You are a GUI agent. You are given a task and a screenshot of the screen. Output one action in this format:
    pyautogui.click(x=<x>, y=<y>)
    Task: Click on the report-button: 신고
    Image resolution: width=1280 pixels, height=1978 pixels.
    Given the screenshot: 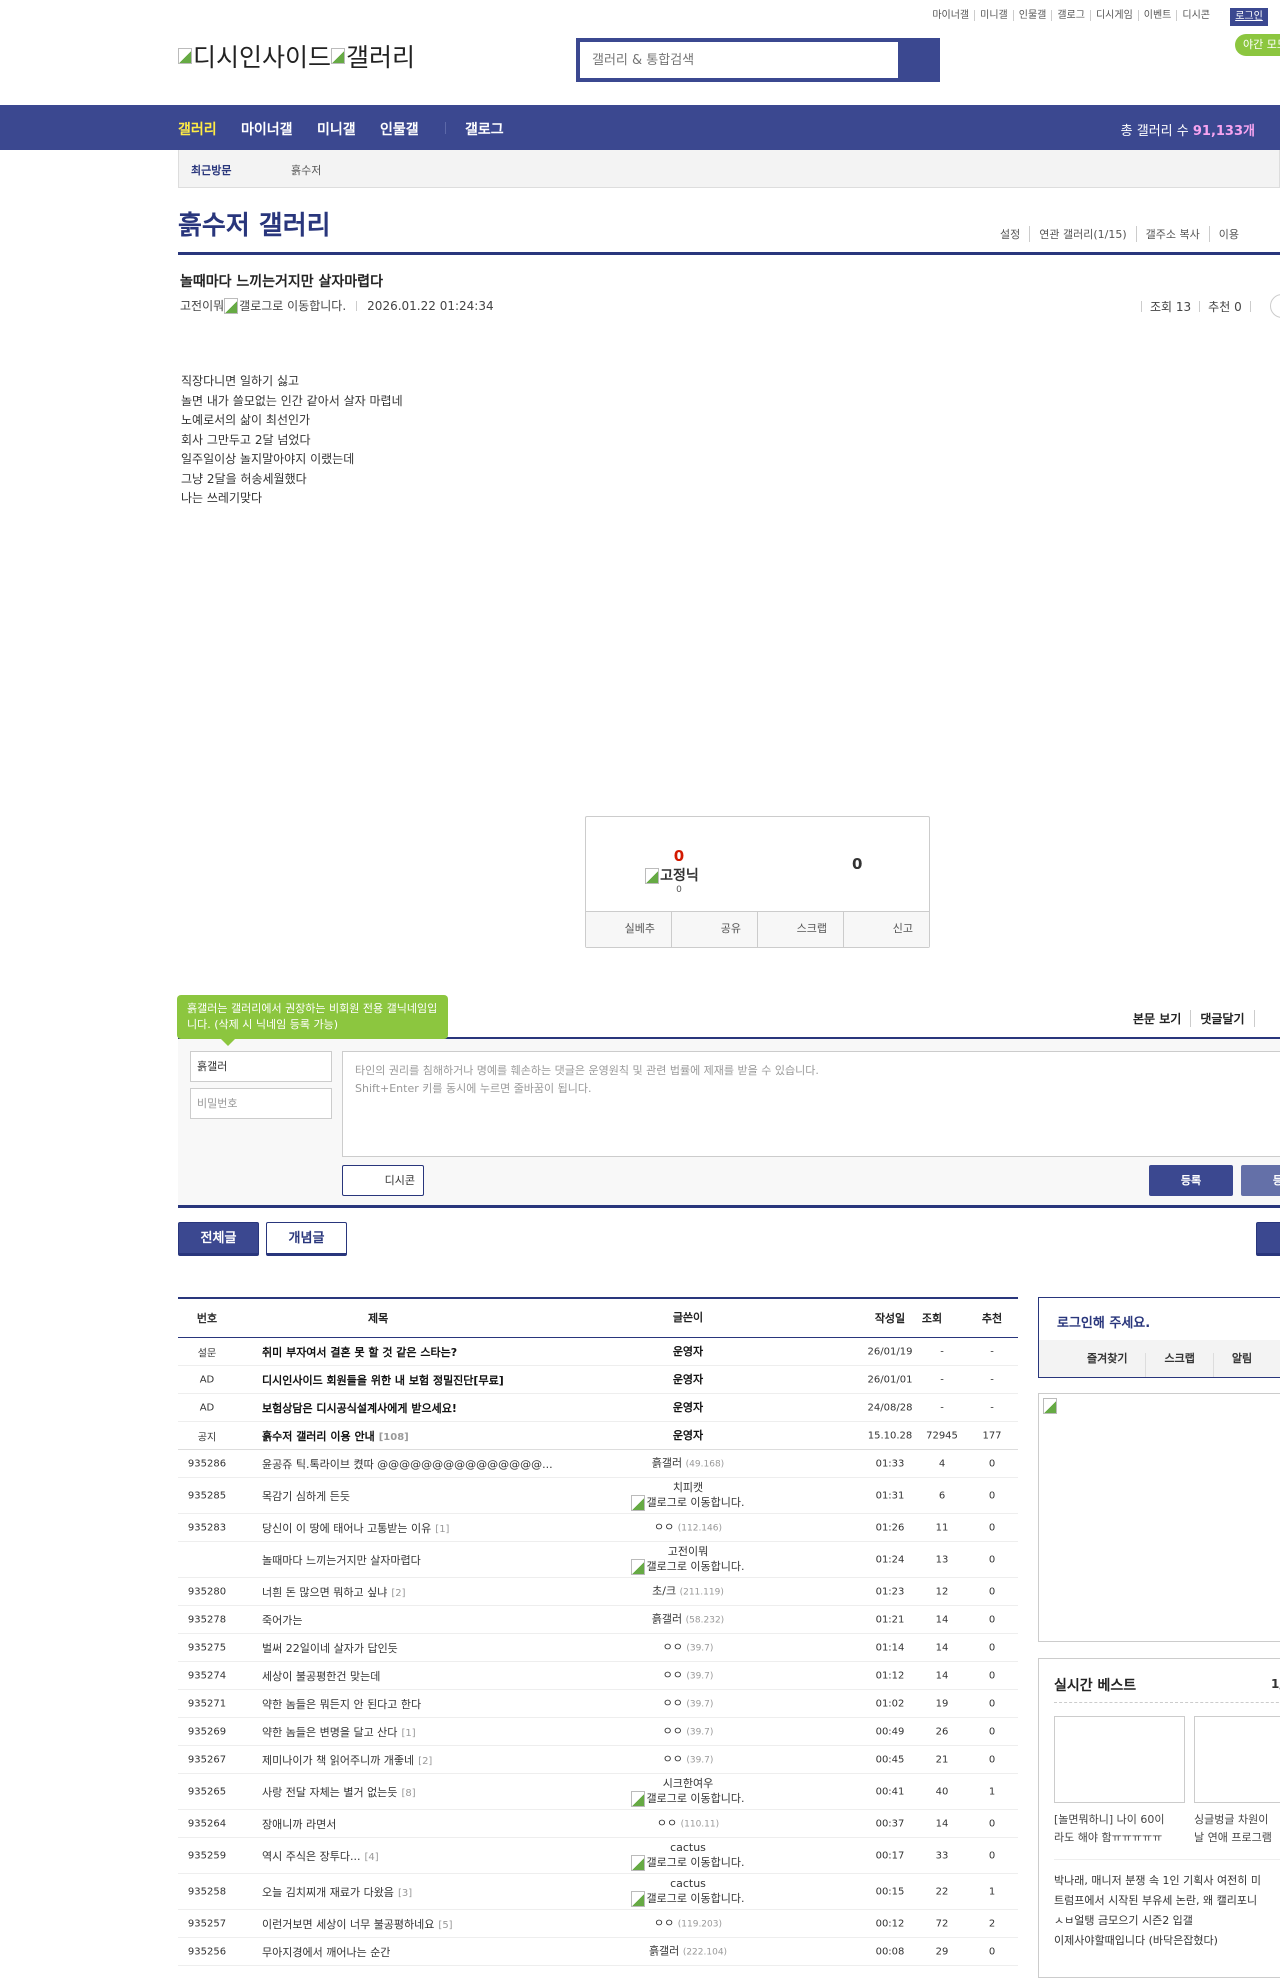 What is the action you would take?
    pyautogui.click(x=886, y=929)
    